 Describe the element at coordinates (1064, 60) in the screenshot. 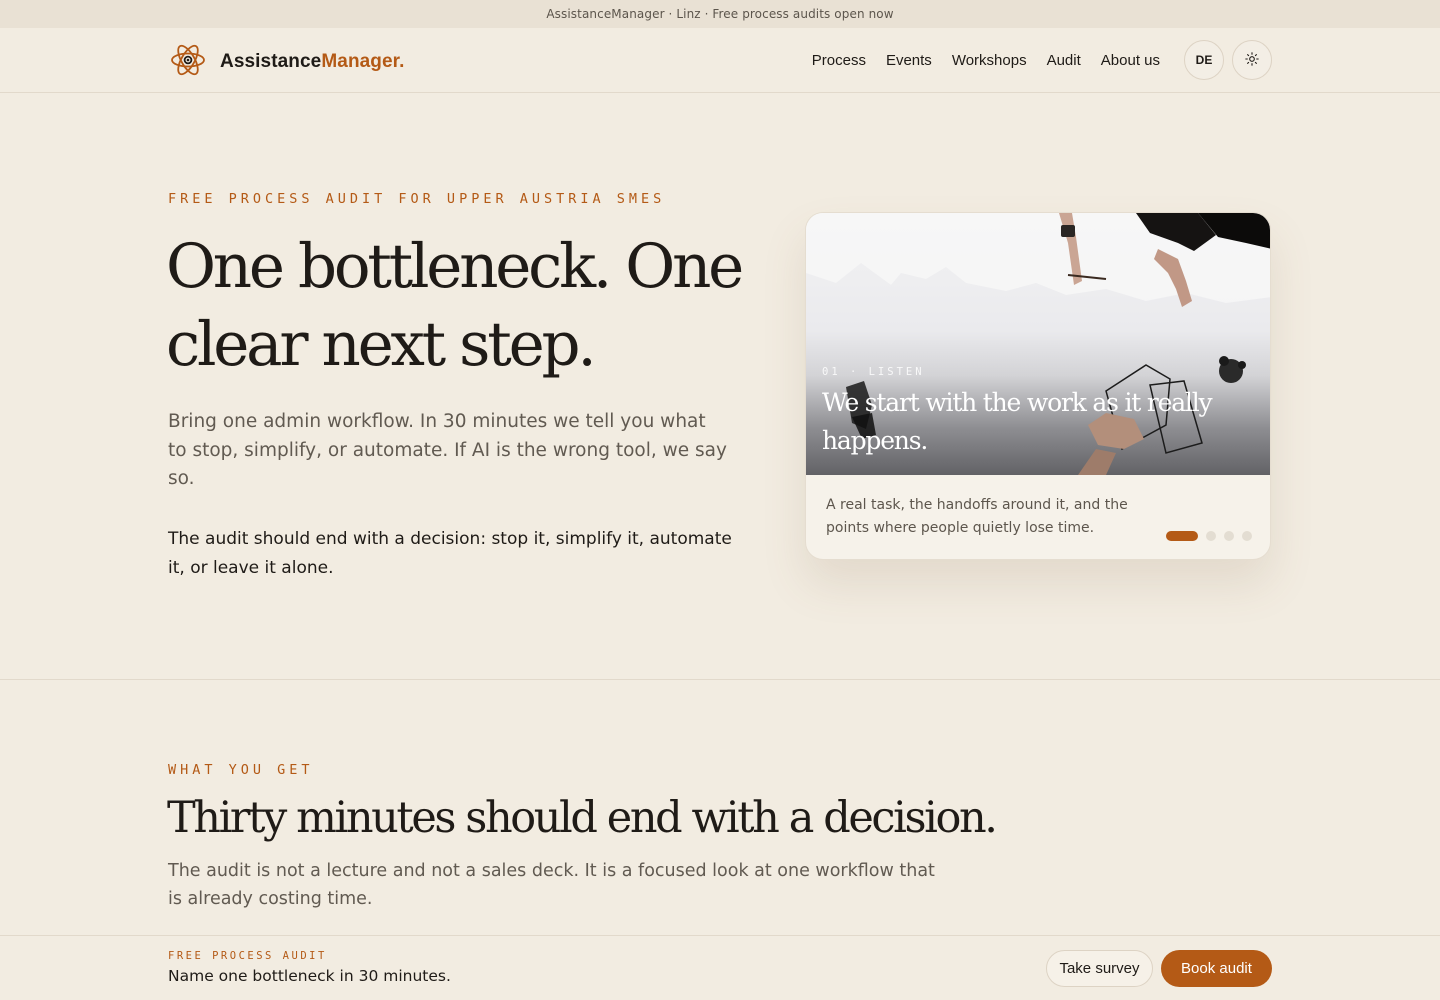

I see `nav-link-audit: Audit` at that location.